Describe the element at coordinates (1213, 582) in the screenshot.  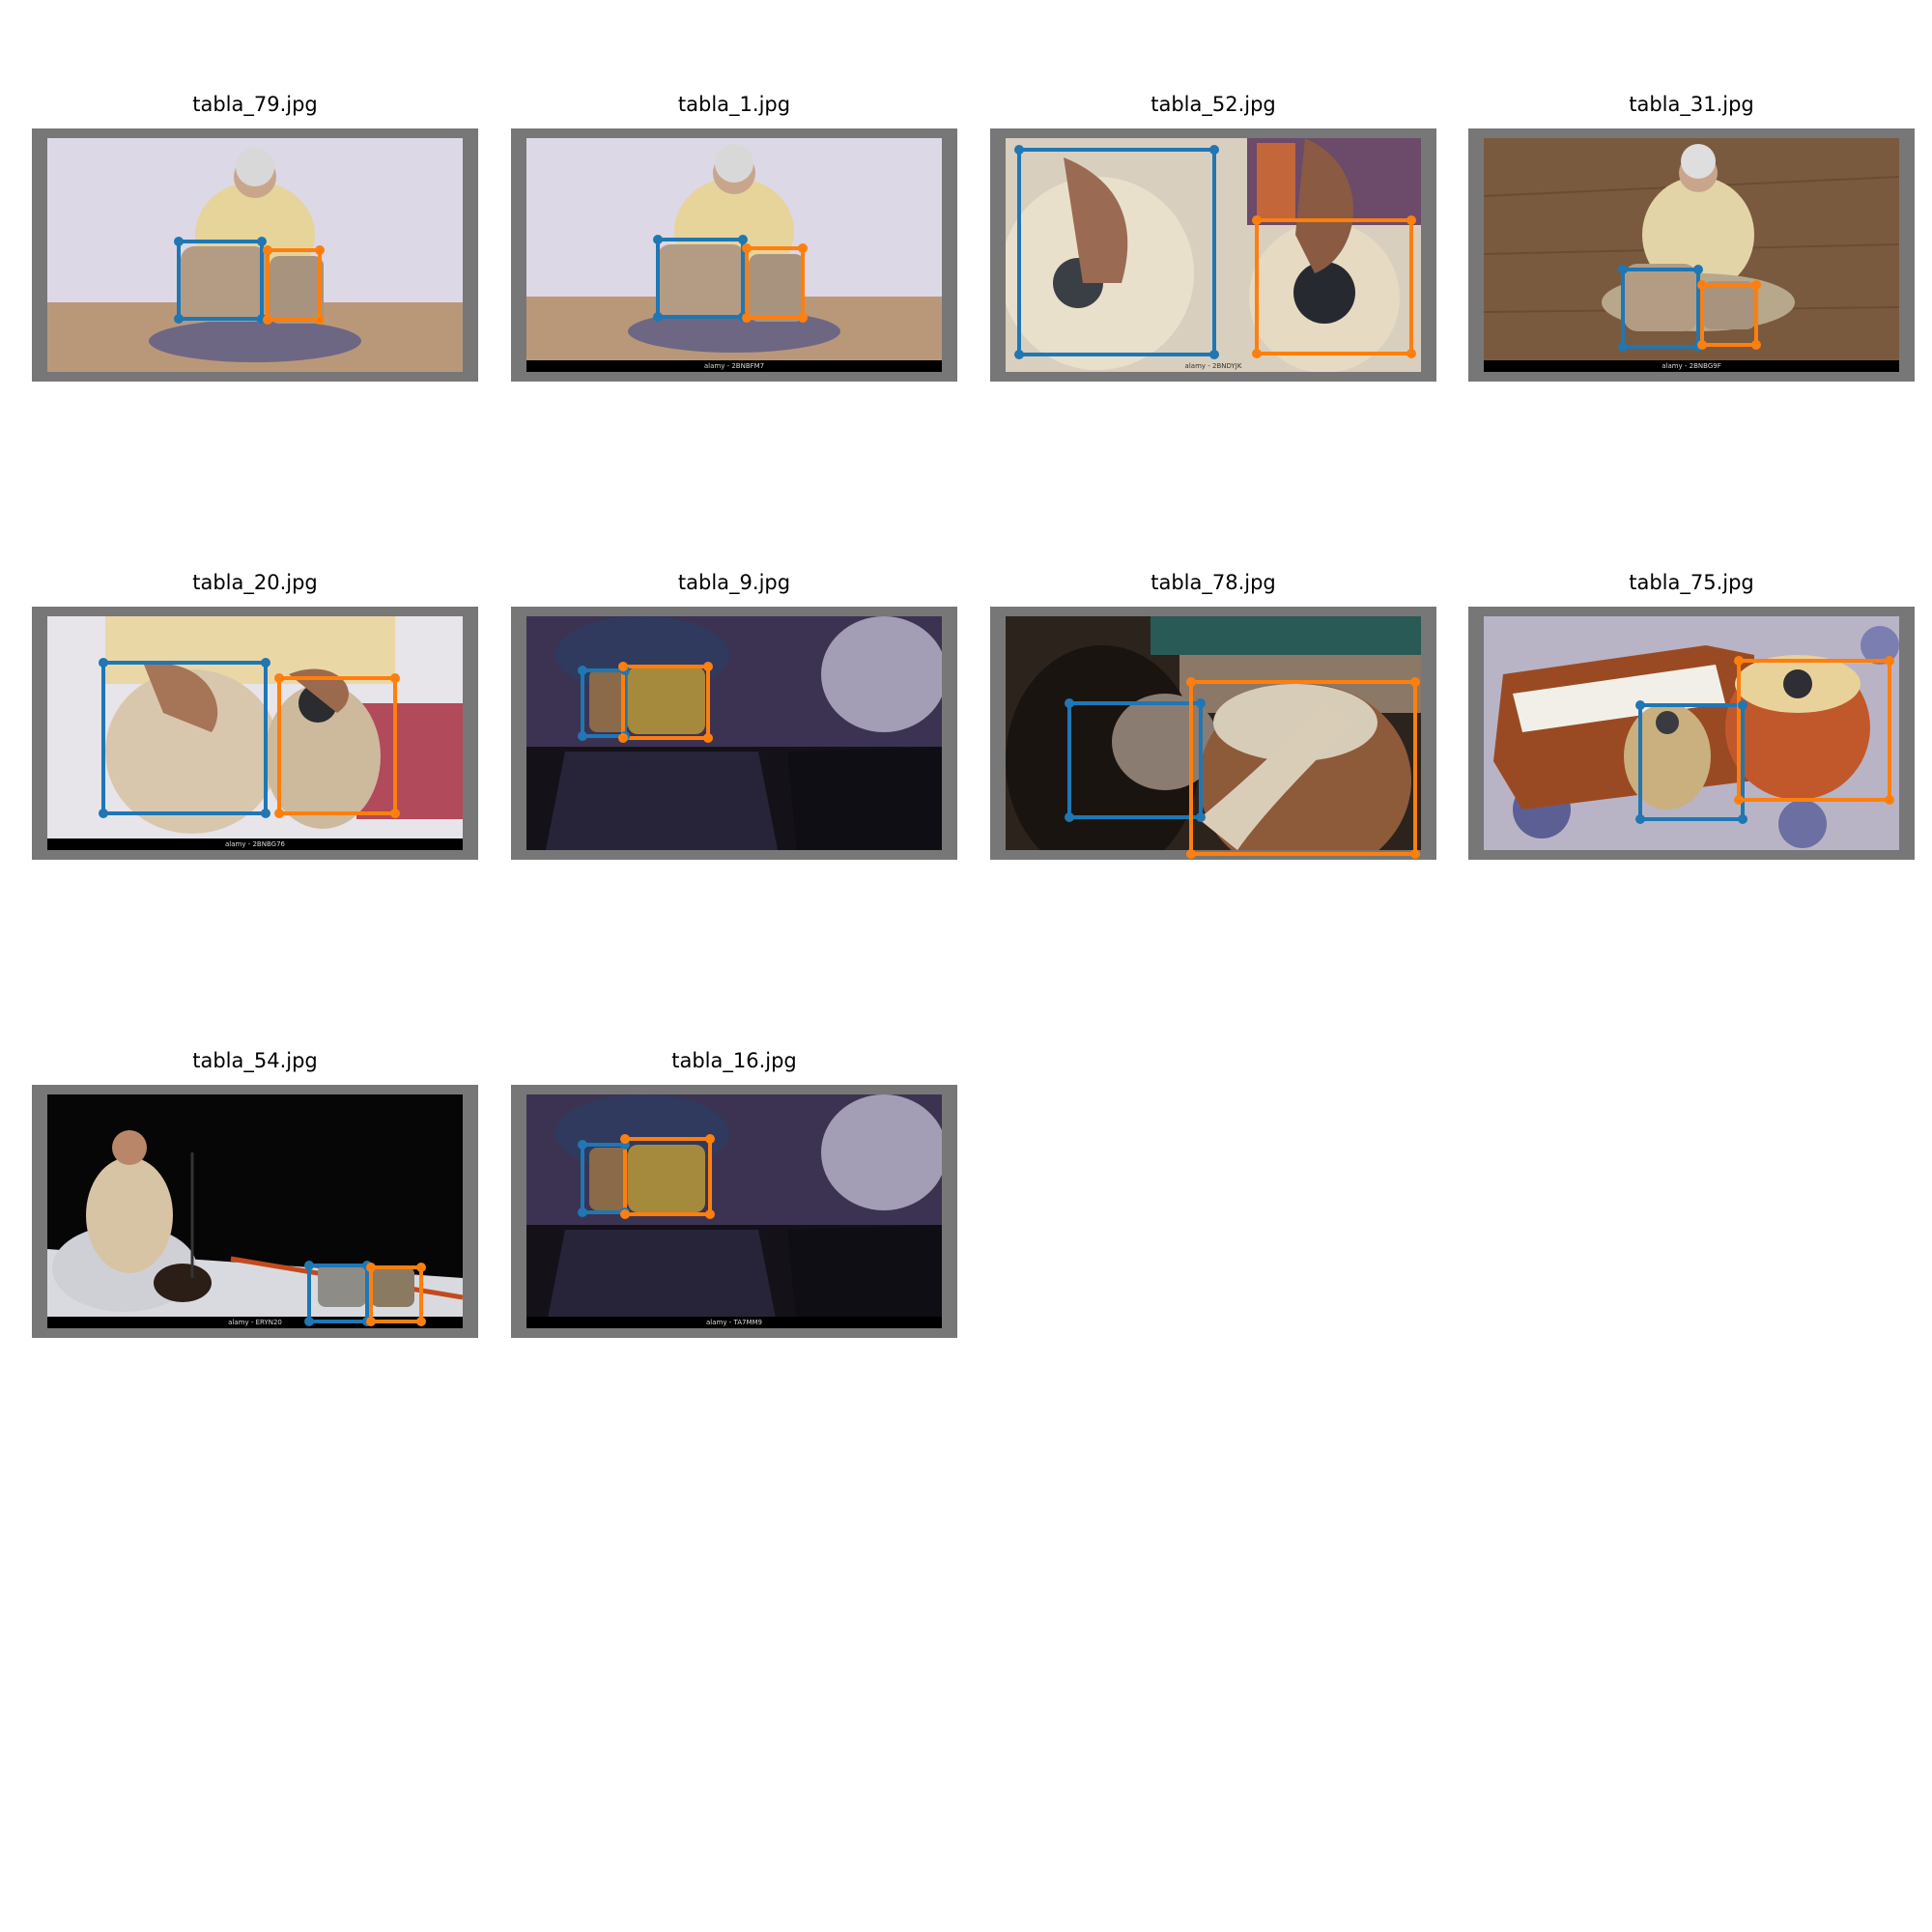
I see `panel-title: tabla_78.jpg` at that location.